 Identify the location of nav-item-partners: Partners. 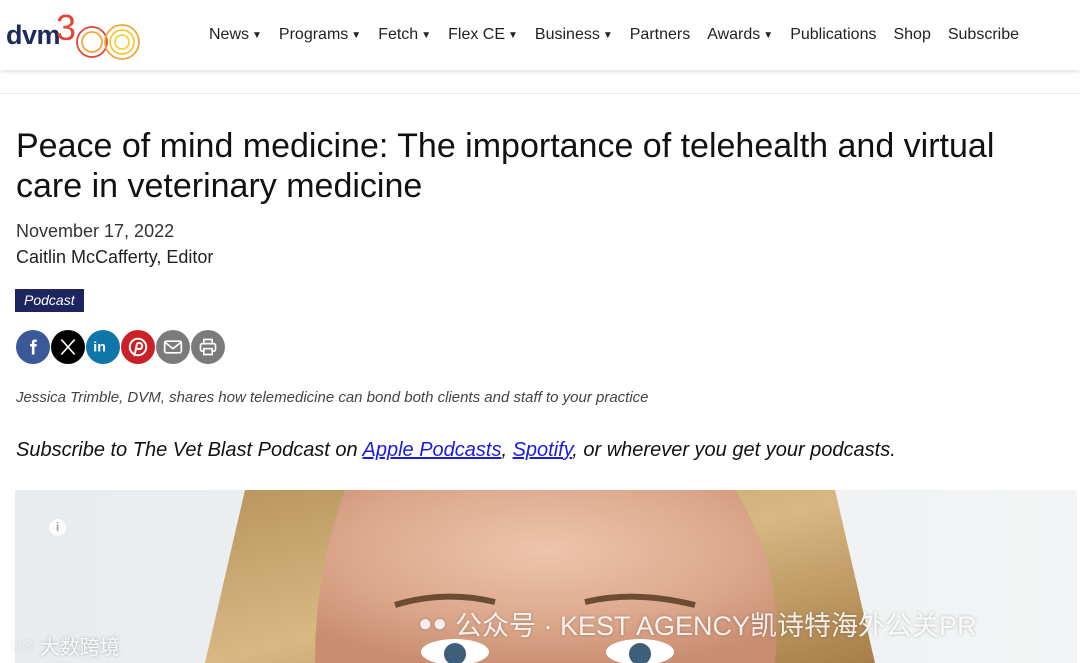
(660, 35).